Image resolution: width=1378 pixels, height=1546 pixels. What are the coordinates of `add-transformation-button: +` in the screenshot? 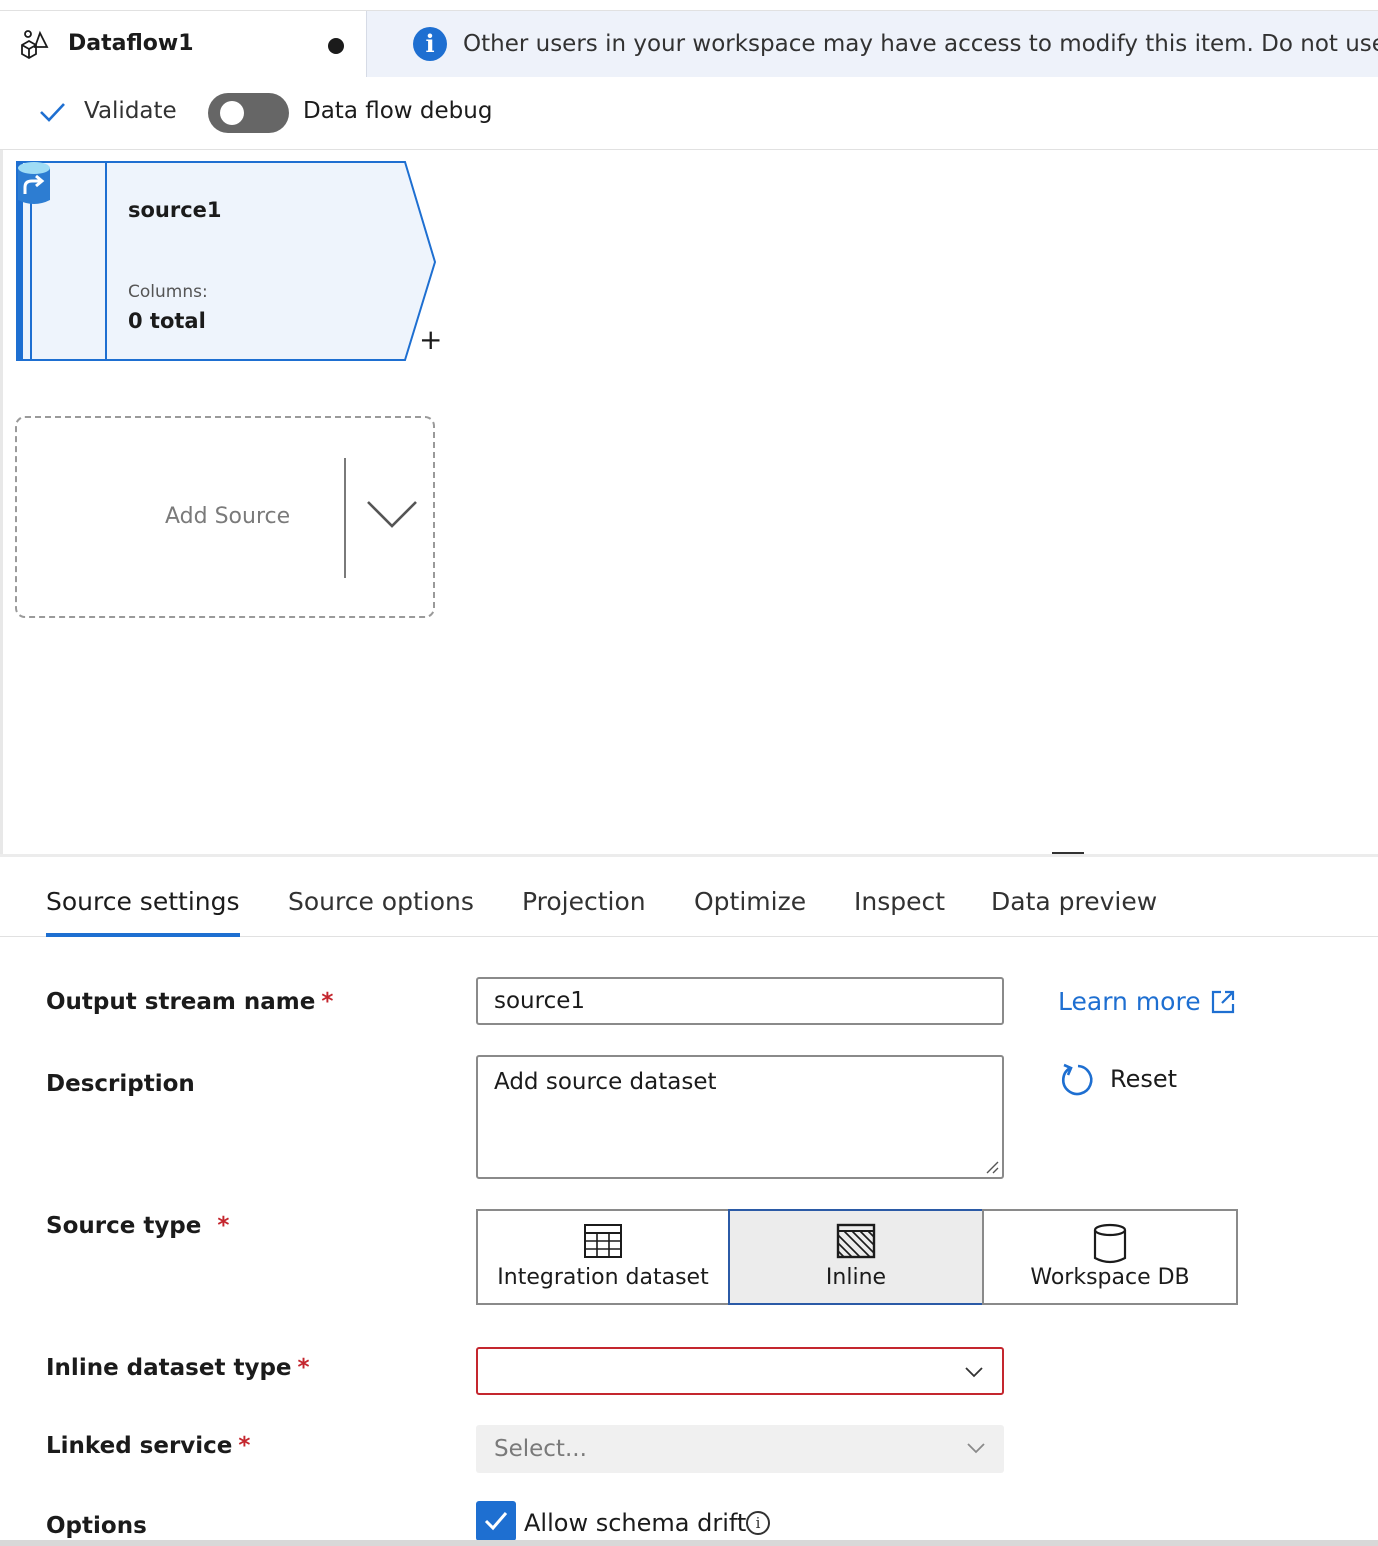 It's located at (430, 340).